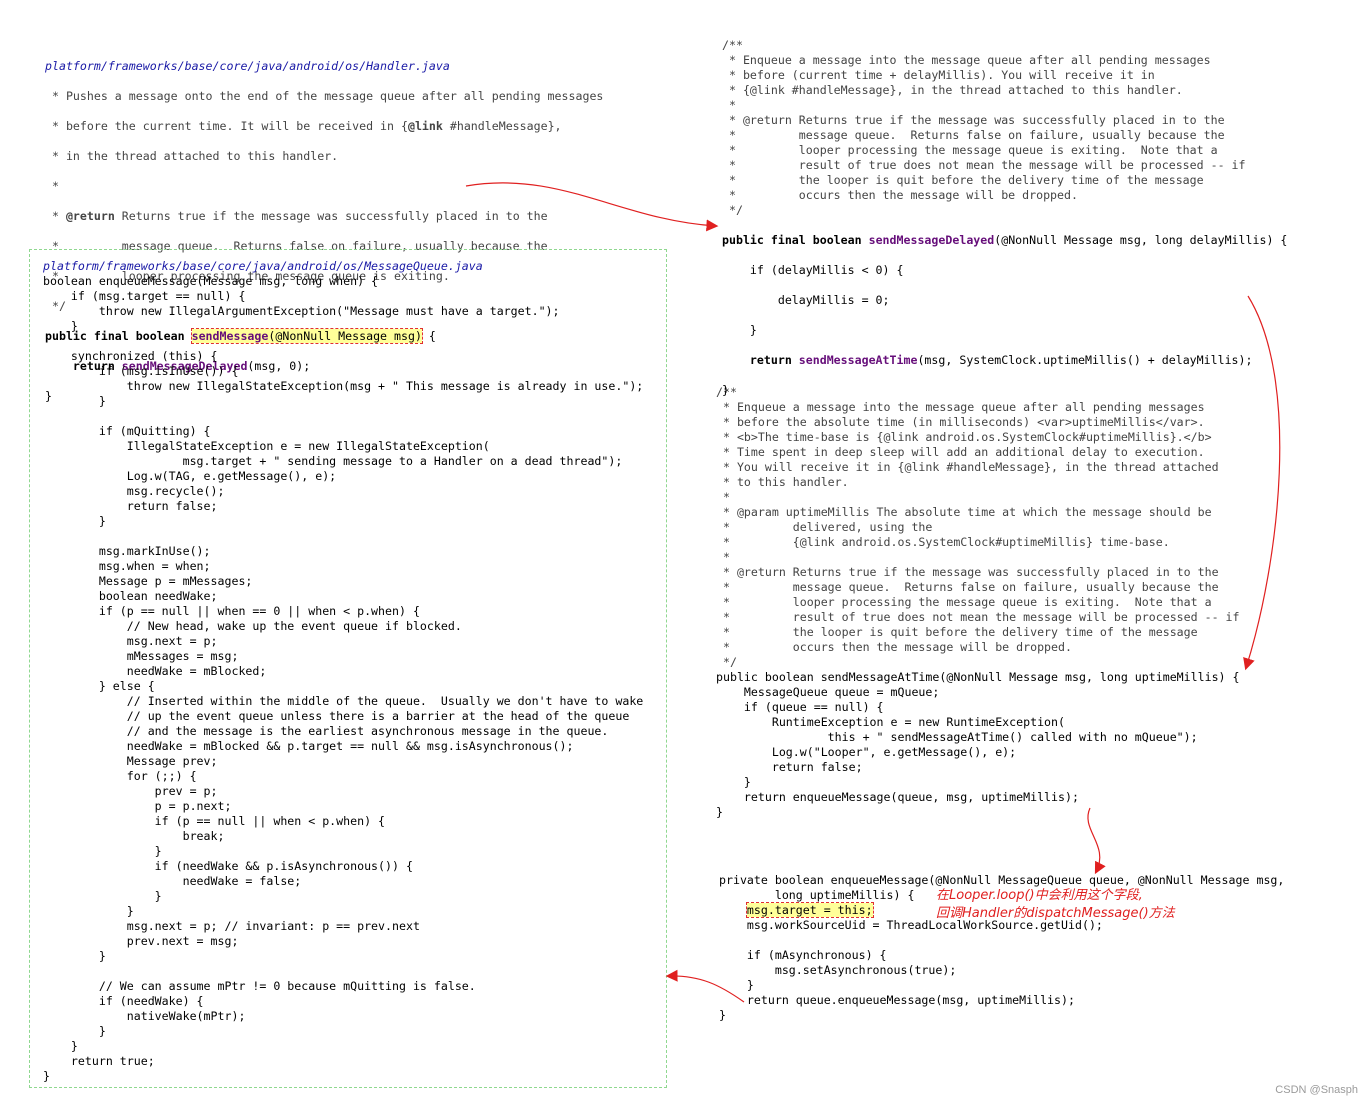  I want to click on arrow-sendmessage-to-delayed, so click(592, 207).